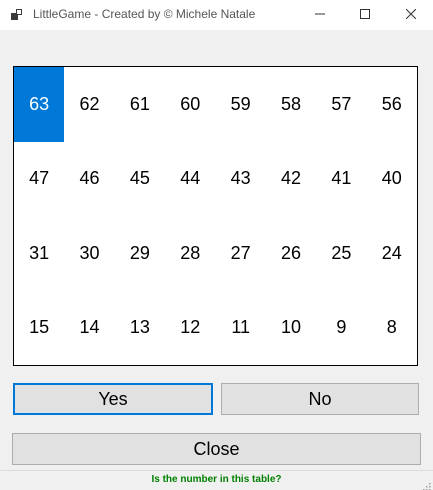 This screenshot has height=490, width=433. Describe the element at coordinates (391, 252) in the screenshot. I see `number-cell: 24` at that location.